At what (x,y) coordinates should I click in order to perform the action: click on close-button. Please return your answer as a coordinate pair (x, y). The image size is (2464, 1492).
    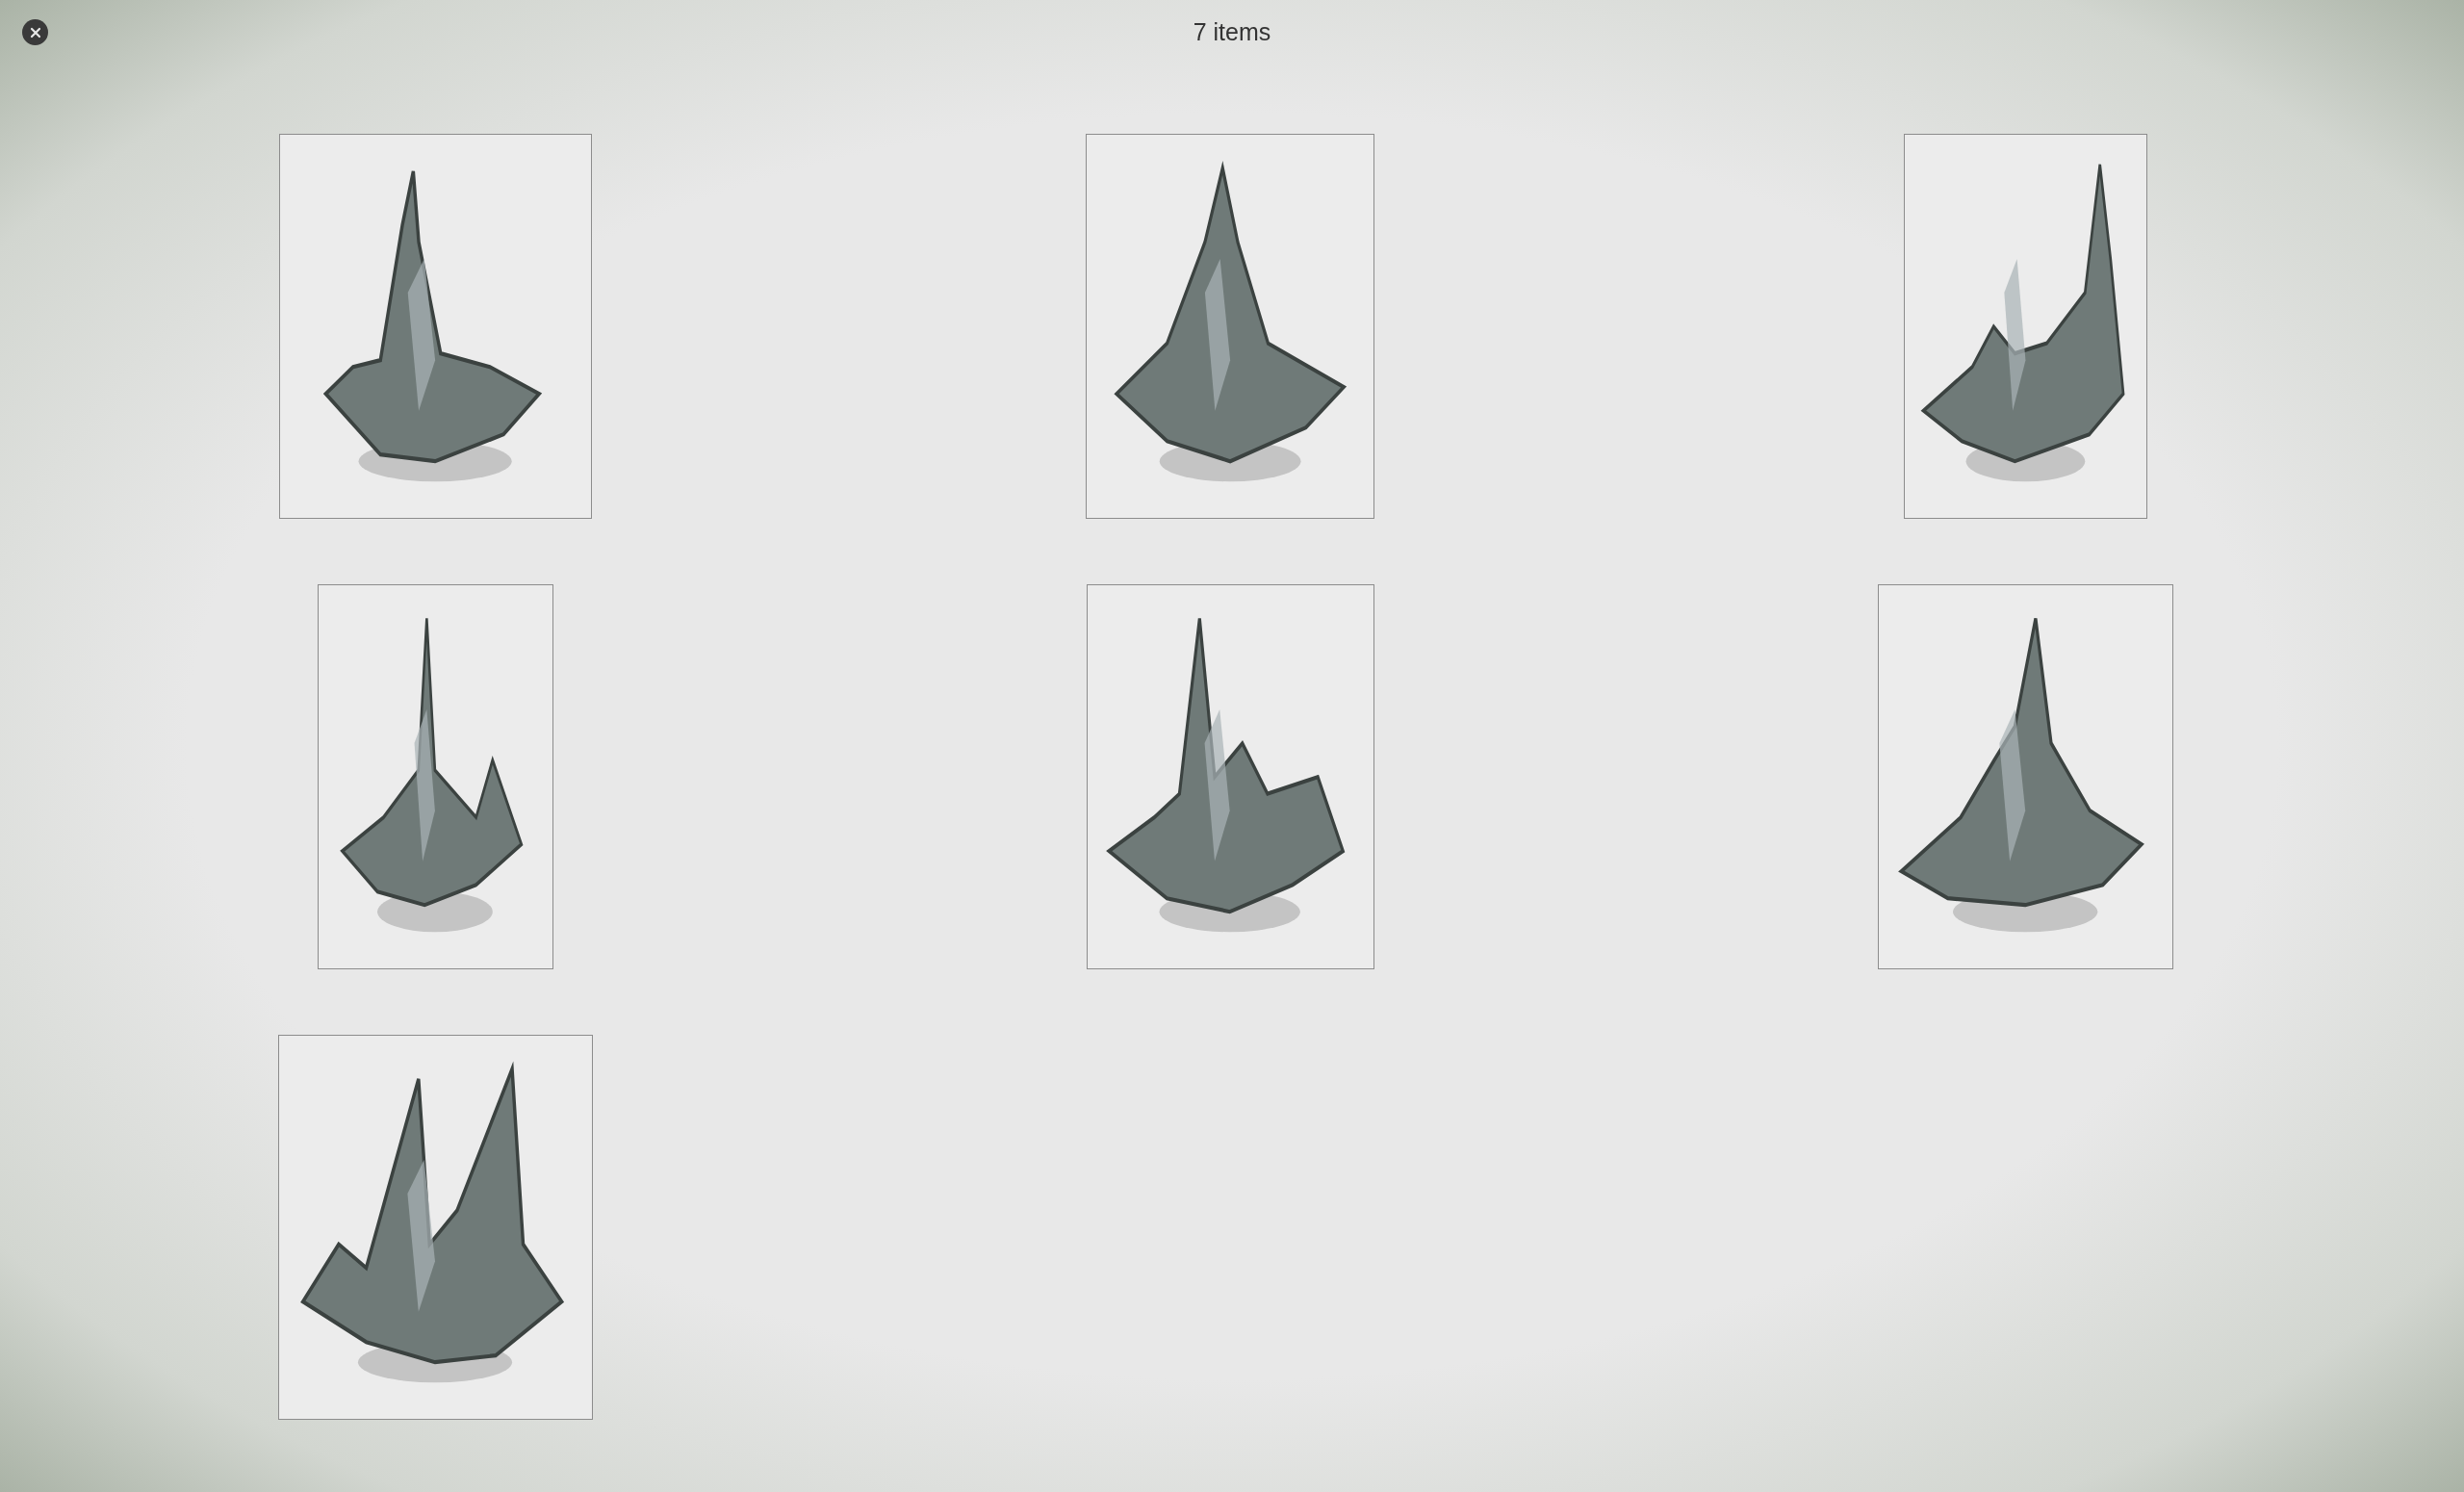
    Looking at the image, I should click on (35, 32).